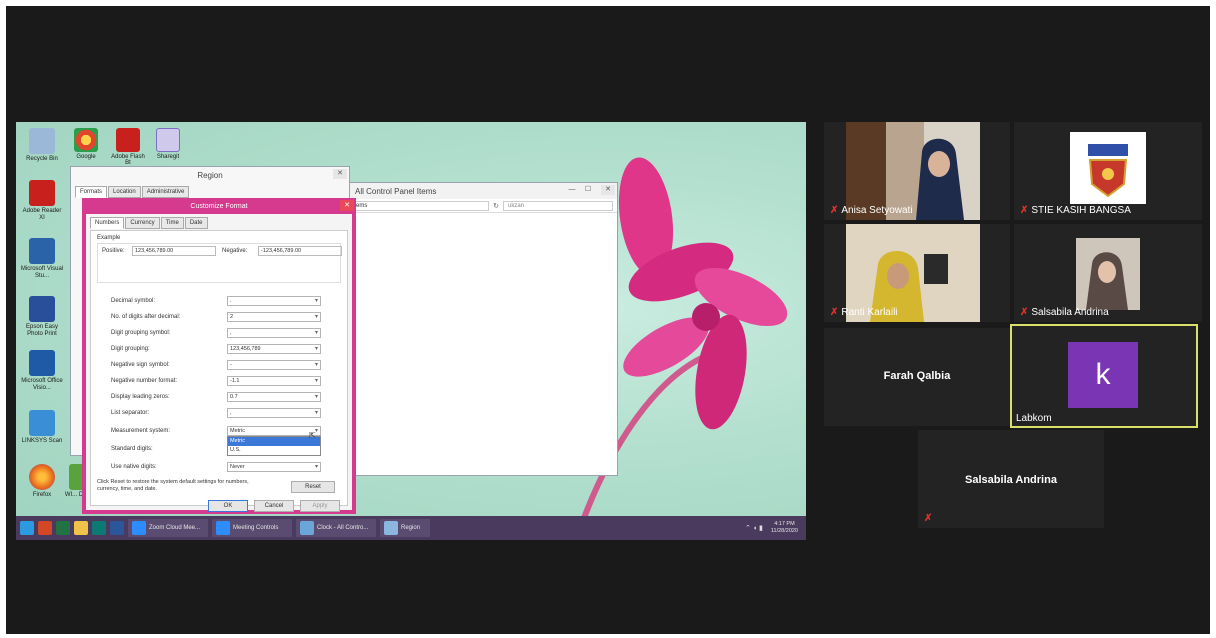  I want to click on desktop-icon-epson: Epson Easy Photo Print, so click(42, 317).